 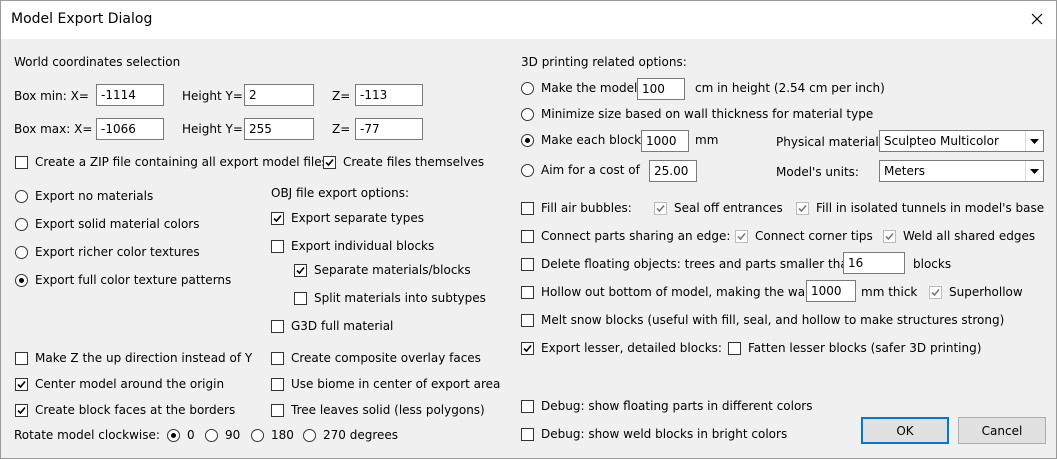 What do you see at coordinates (300, 298) in the screenshot?
I see `split-materials-checkbox` at bounding box center [300, 298].